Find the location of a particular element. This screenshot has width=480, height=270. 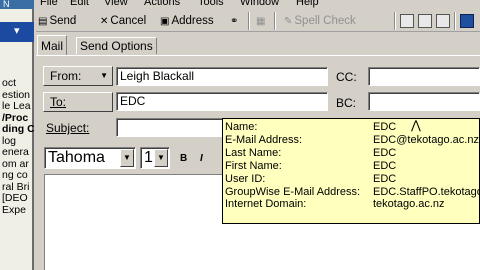

tooltip-value: EDC.StaffPO.tekotago is located at coordinates (426, 191).